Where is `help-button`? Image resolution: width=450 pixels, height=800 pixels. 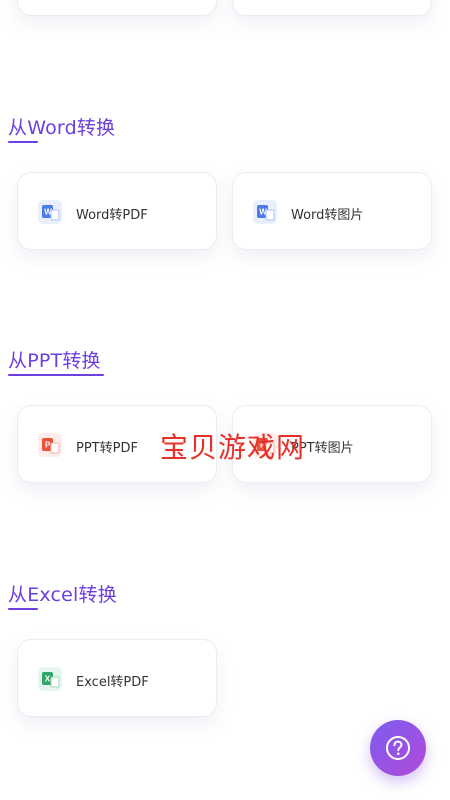 help-button is located at coordinates (398, 748).